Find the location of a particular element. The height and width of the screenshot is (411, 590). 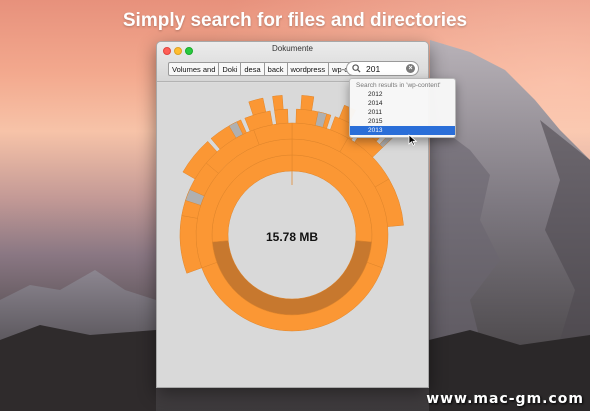

search-result-item: 2014 is located at coordinates (402, 103).